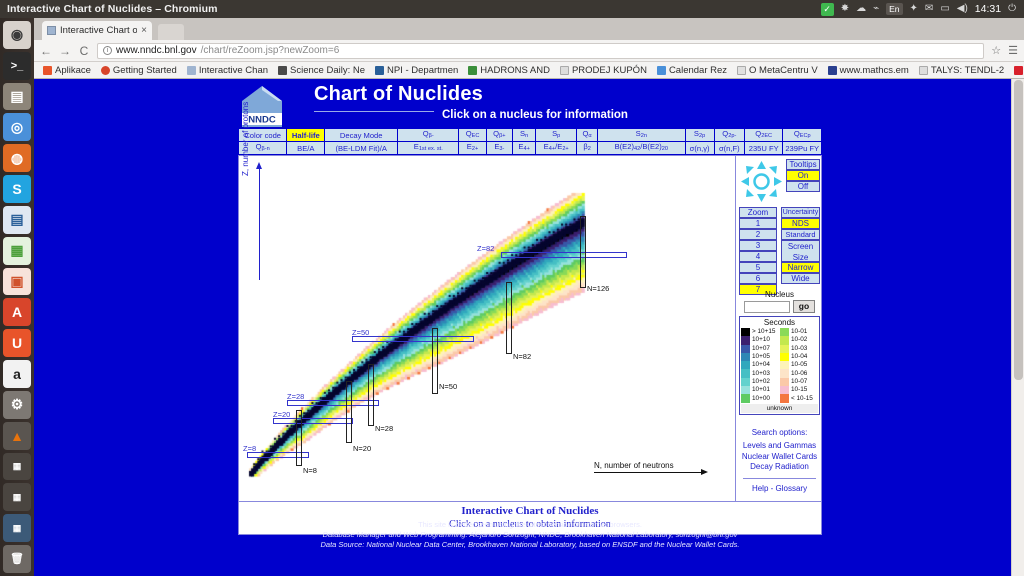  Describe the element at coordinates (758, 234) in the screenshot. I see `zoom-level-2: 2` at that location.